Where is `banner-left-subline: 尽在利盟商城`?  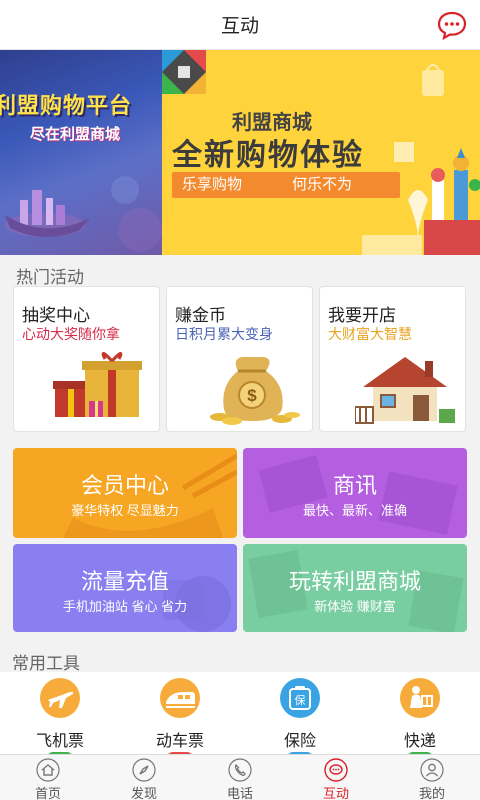 banner-left-subline: 尽在利盟商城 is located at coordinates (75, 134).